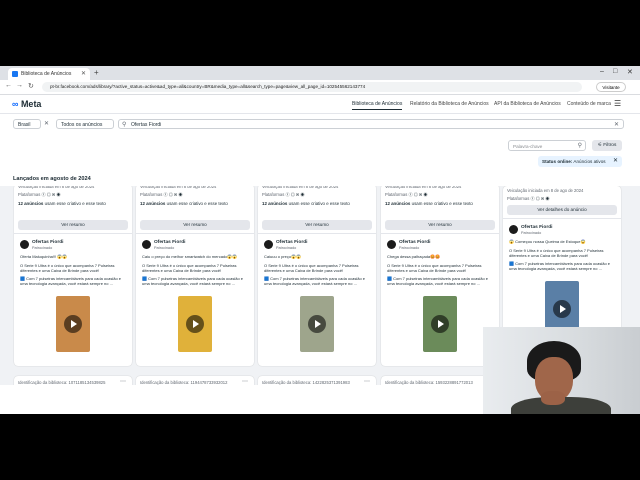  I want to click on profile-button: Visitante, so click(611, 87).